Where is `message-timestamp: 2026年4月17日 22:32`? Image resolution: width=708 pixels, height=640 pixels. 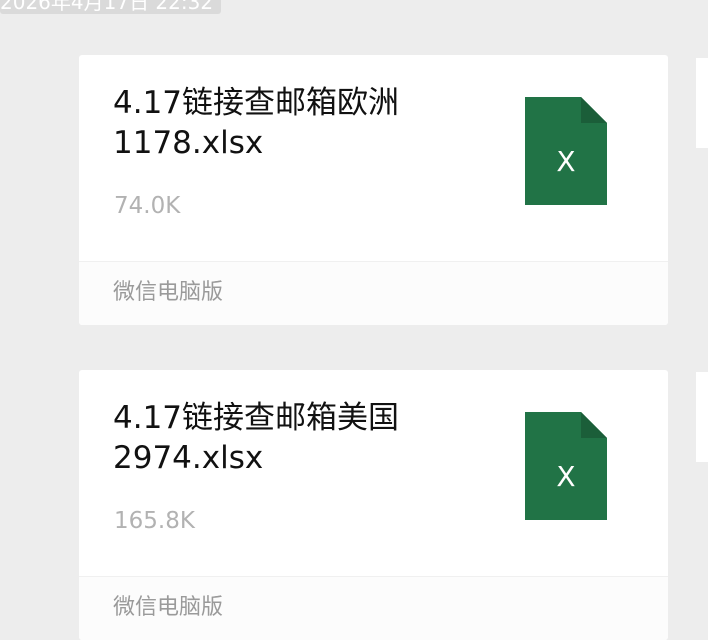
message-timestamp: 2026年4月17日 22:32 is located at coordinates (111, 7).